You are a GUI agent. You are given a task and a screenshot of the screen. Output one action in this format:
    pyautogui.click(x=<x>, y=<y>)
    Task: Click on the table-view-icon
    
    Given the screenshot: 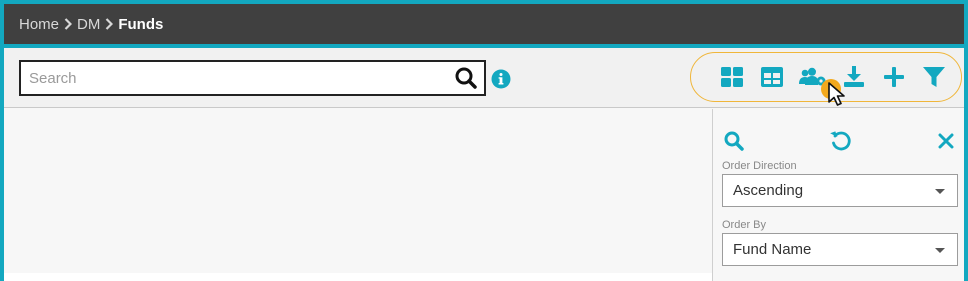 What is the action you would take?
    pyautogui.click(x=772, y=77)
    